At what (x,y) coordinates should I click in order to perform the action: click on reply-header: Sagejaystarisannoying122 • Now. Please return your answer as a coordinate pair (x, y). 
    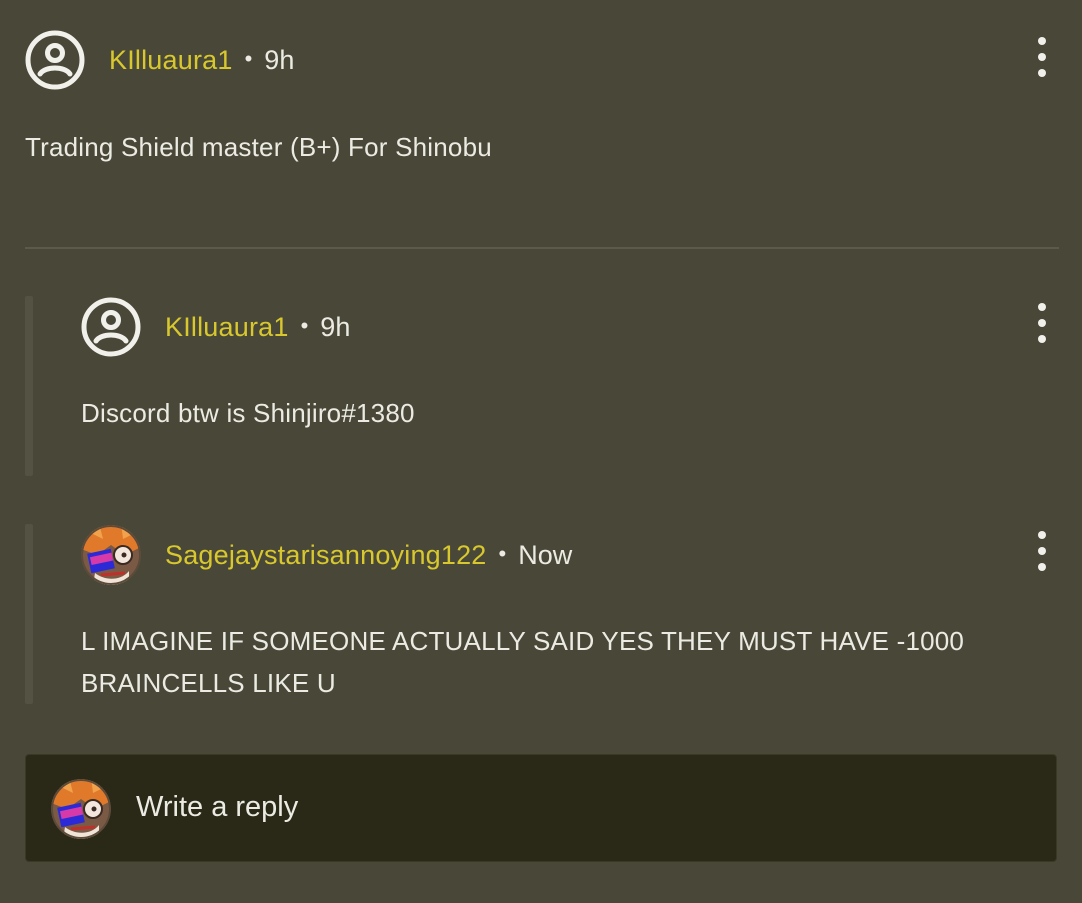
    Looking at the image, I should click on (326, 555).